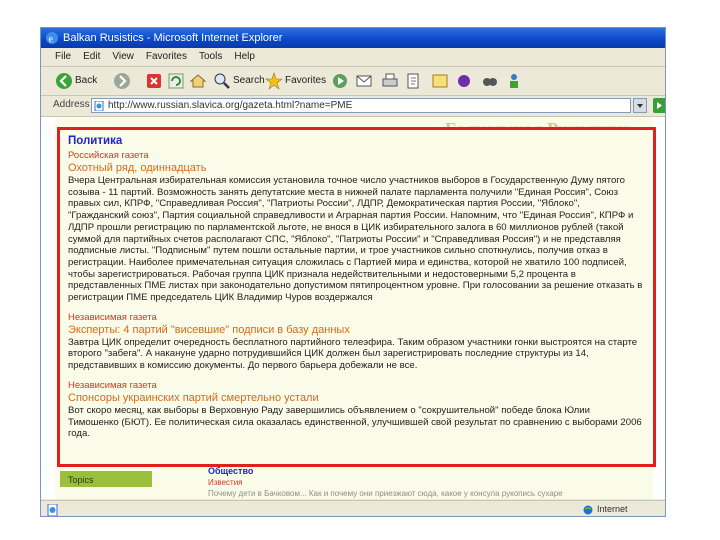 The width and height of the screenshot is (720, 540). What do you see at coordinates (612, 509) in the screenshot?
I see `security-zone-label: Internet` at bounding box center [612, 509].